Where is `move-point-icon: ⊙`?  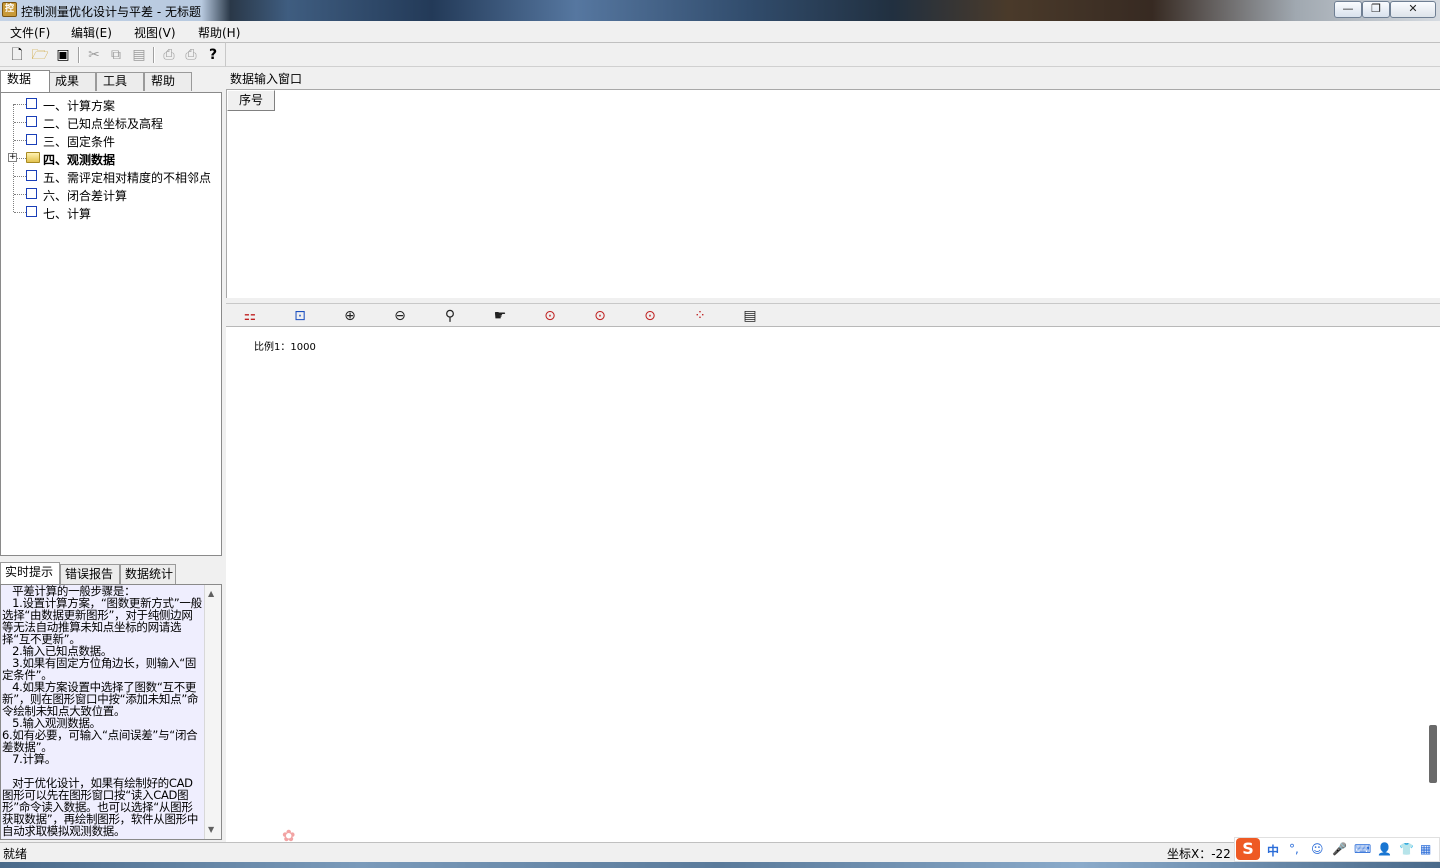
move-point-icon: ⊙ is located at coordinates (650, 316).